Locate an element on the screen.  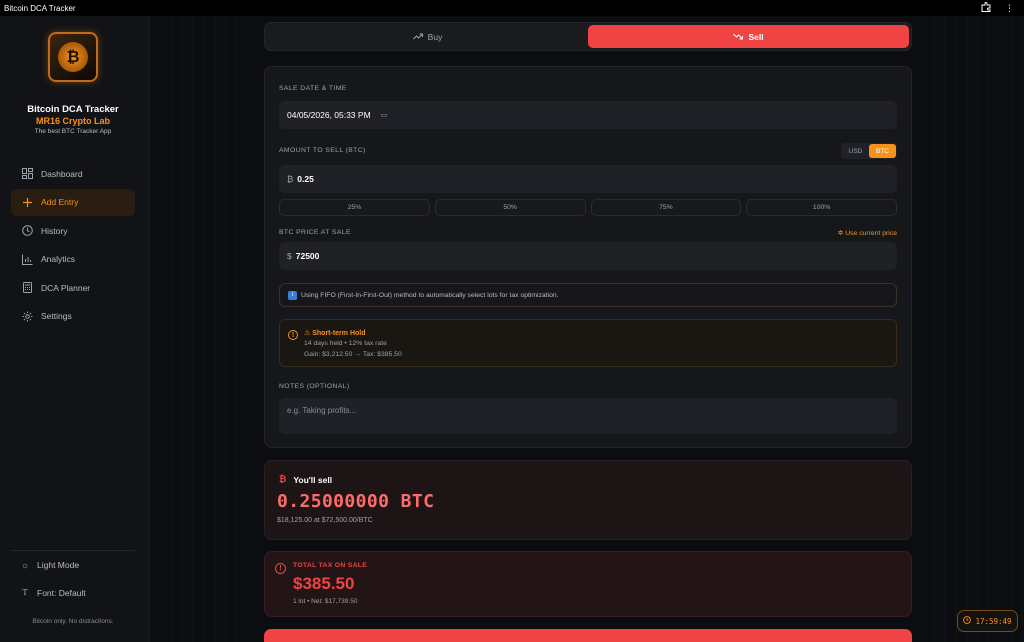
sidebar-footer-note: Bitcoin only. No distractions. is located at coordinates (73, 621).